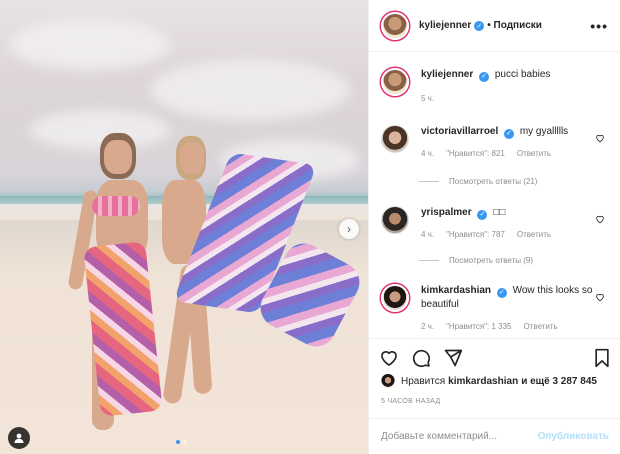  What do you see at coordinates (388, 381) in the screenshot?
I see `liker-avatar` at bounding box center [388, 381].